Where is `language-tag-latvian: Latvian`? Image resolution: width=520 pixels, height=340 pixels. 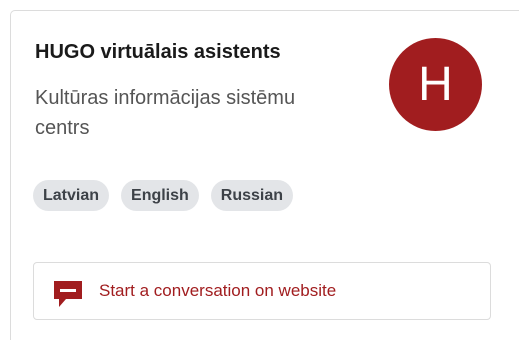 language-tag-latvian: Latvian is located at coordinates (71, 195).